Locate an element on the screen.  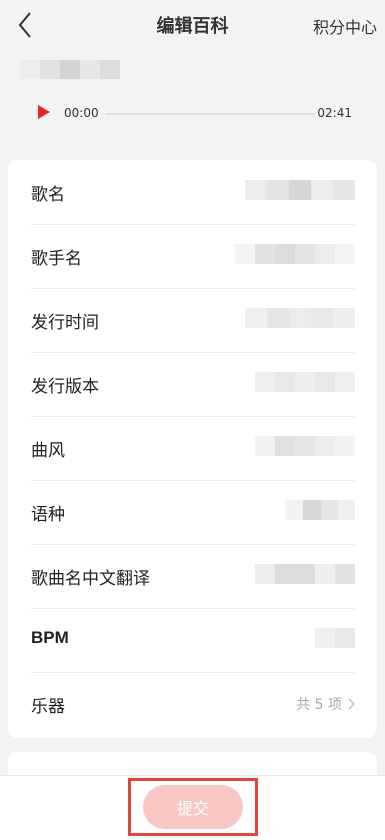
song-name-blurred is located at coordinates (70, 69).